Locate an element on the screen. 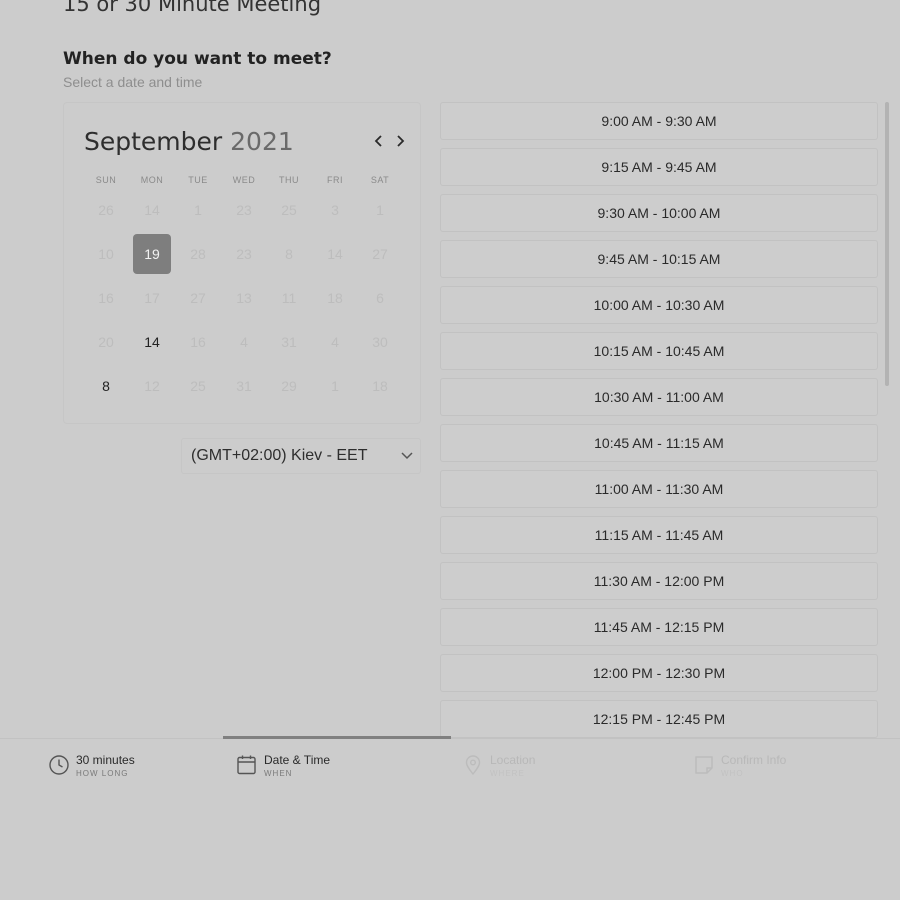 This screenshot has width=900, height=900. step-duration-label: 30 minutes is located at coordinates (105, 760).